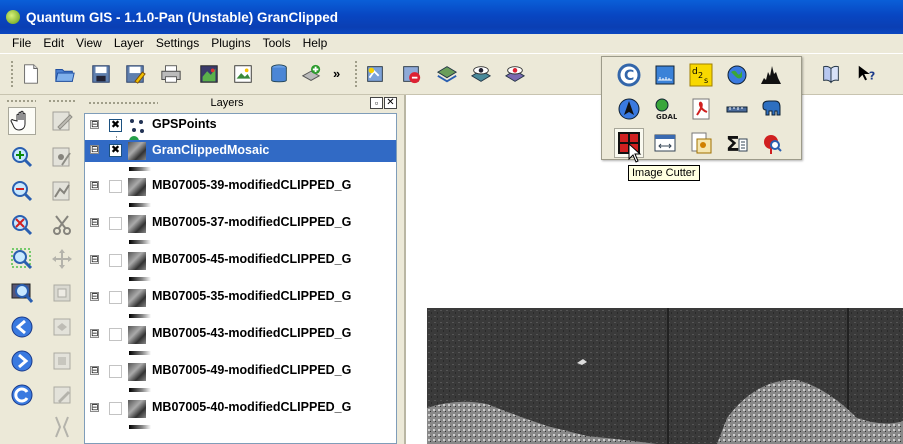 The image size is (903, 444). Describe the element at coordinates (311, 74) in the screenshot. I see `add-layer-icon` at that location.